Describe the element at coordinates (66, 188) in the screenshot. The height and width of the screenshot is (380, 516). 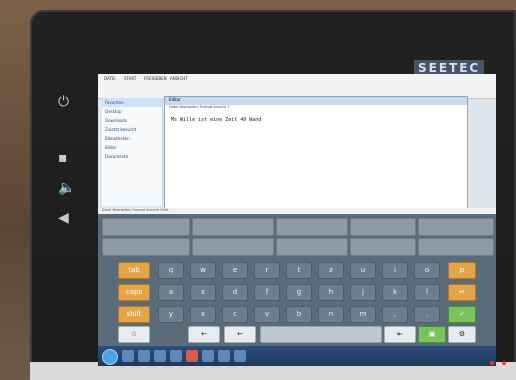
I see `volume-icon: 🔈` at that location.